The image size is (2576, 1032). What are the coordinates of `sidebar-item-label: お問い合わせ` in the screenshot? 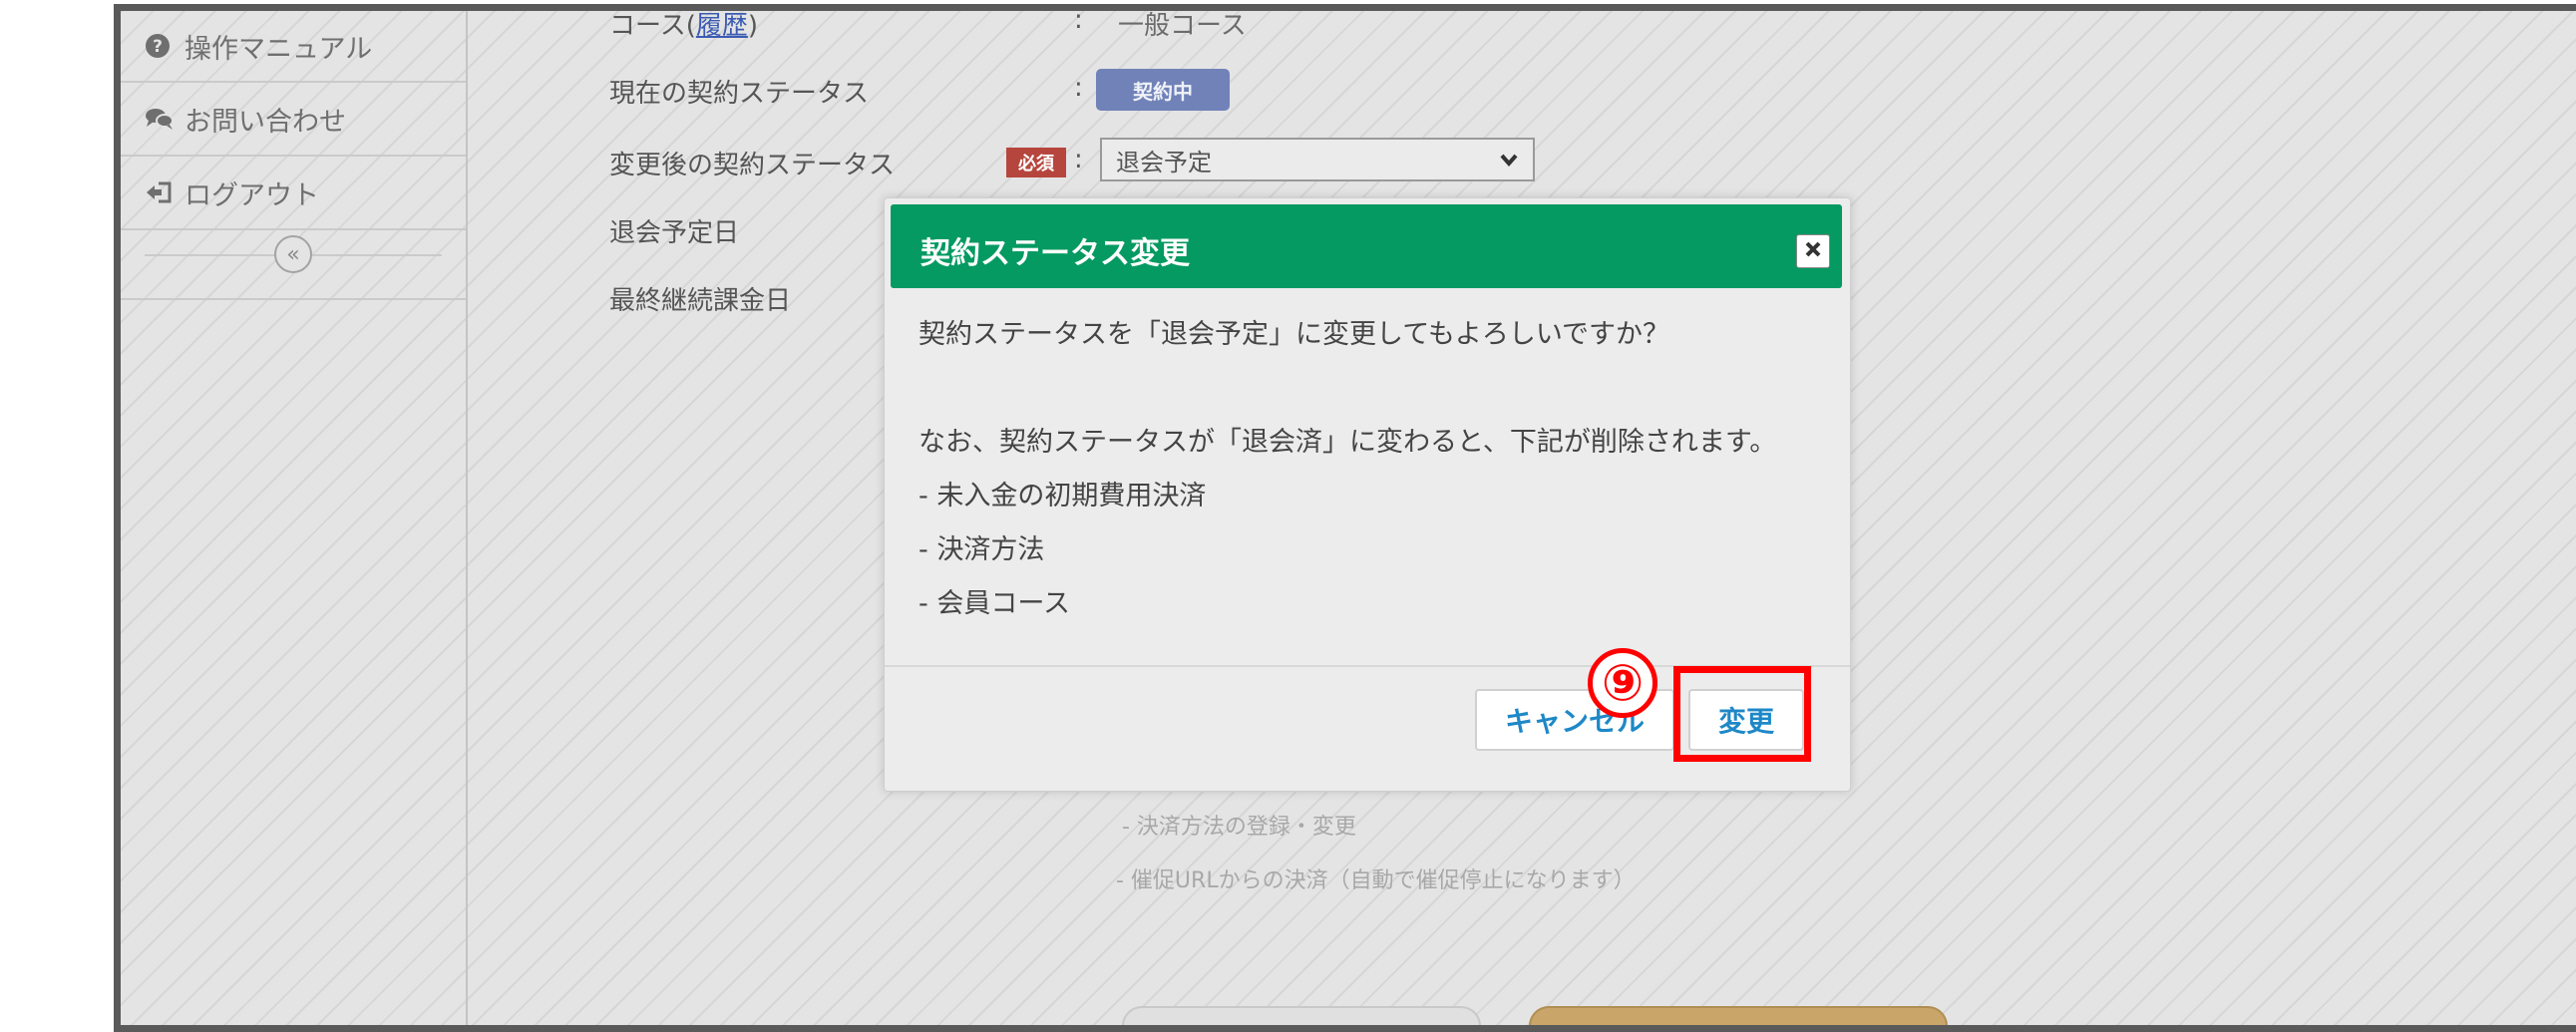 It's located at (265, 122).